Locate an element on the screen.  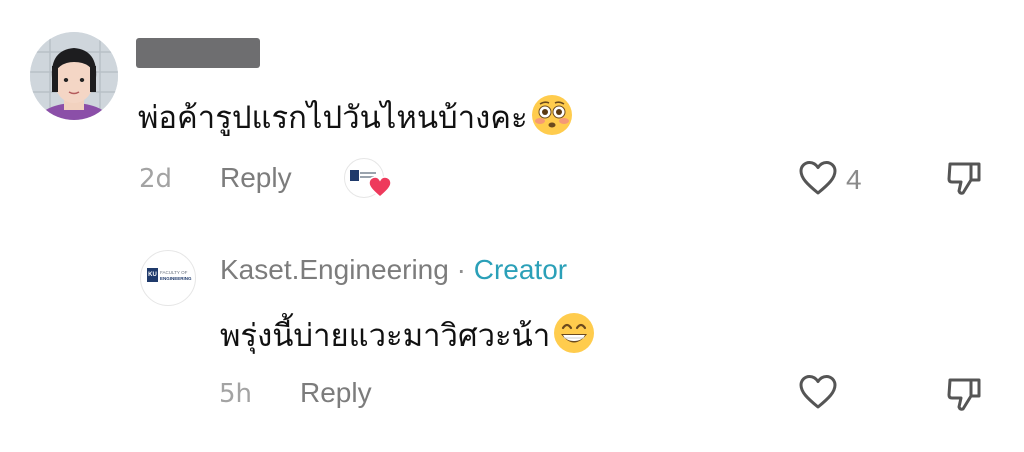
reply-author-line: Kaset.Engineering · Creator is located at coordinates (393, 270).